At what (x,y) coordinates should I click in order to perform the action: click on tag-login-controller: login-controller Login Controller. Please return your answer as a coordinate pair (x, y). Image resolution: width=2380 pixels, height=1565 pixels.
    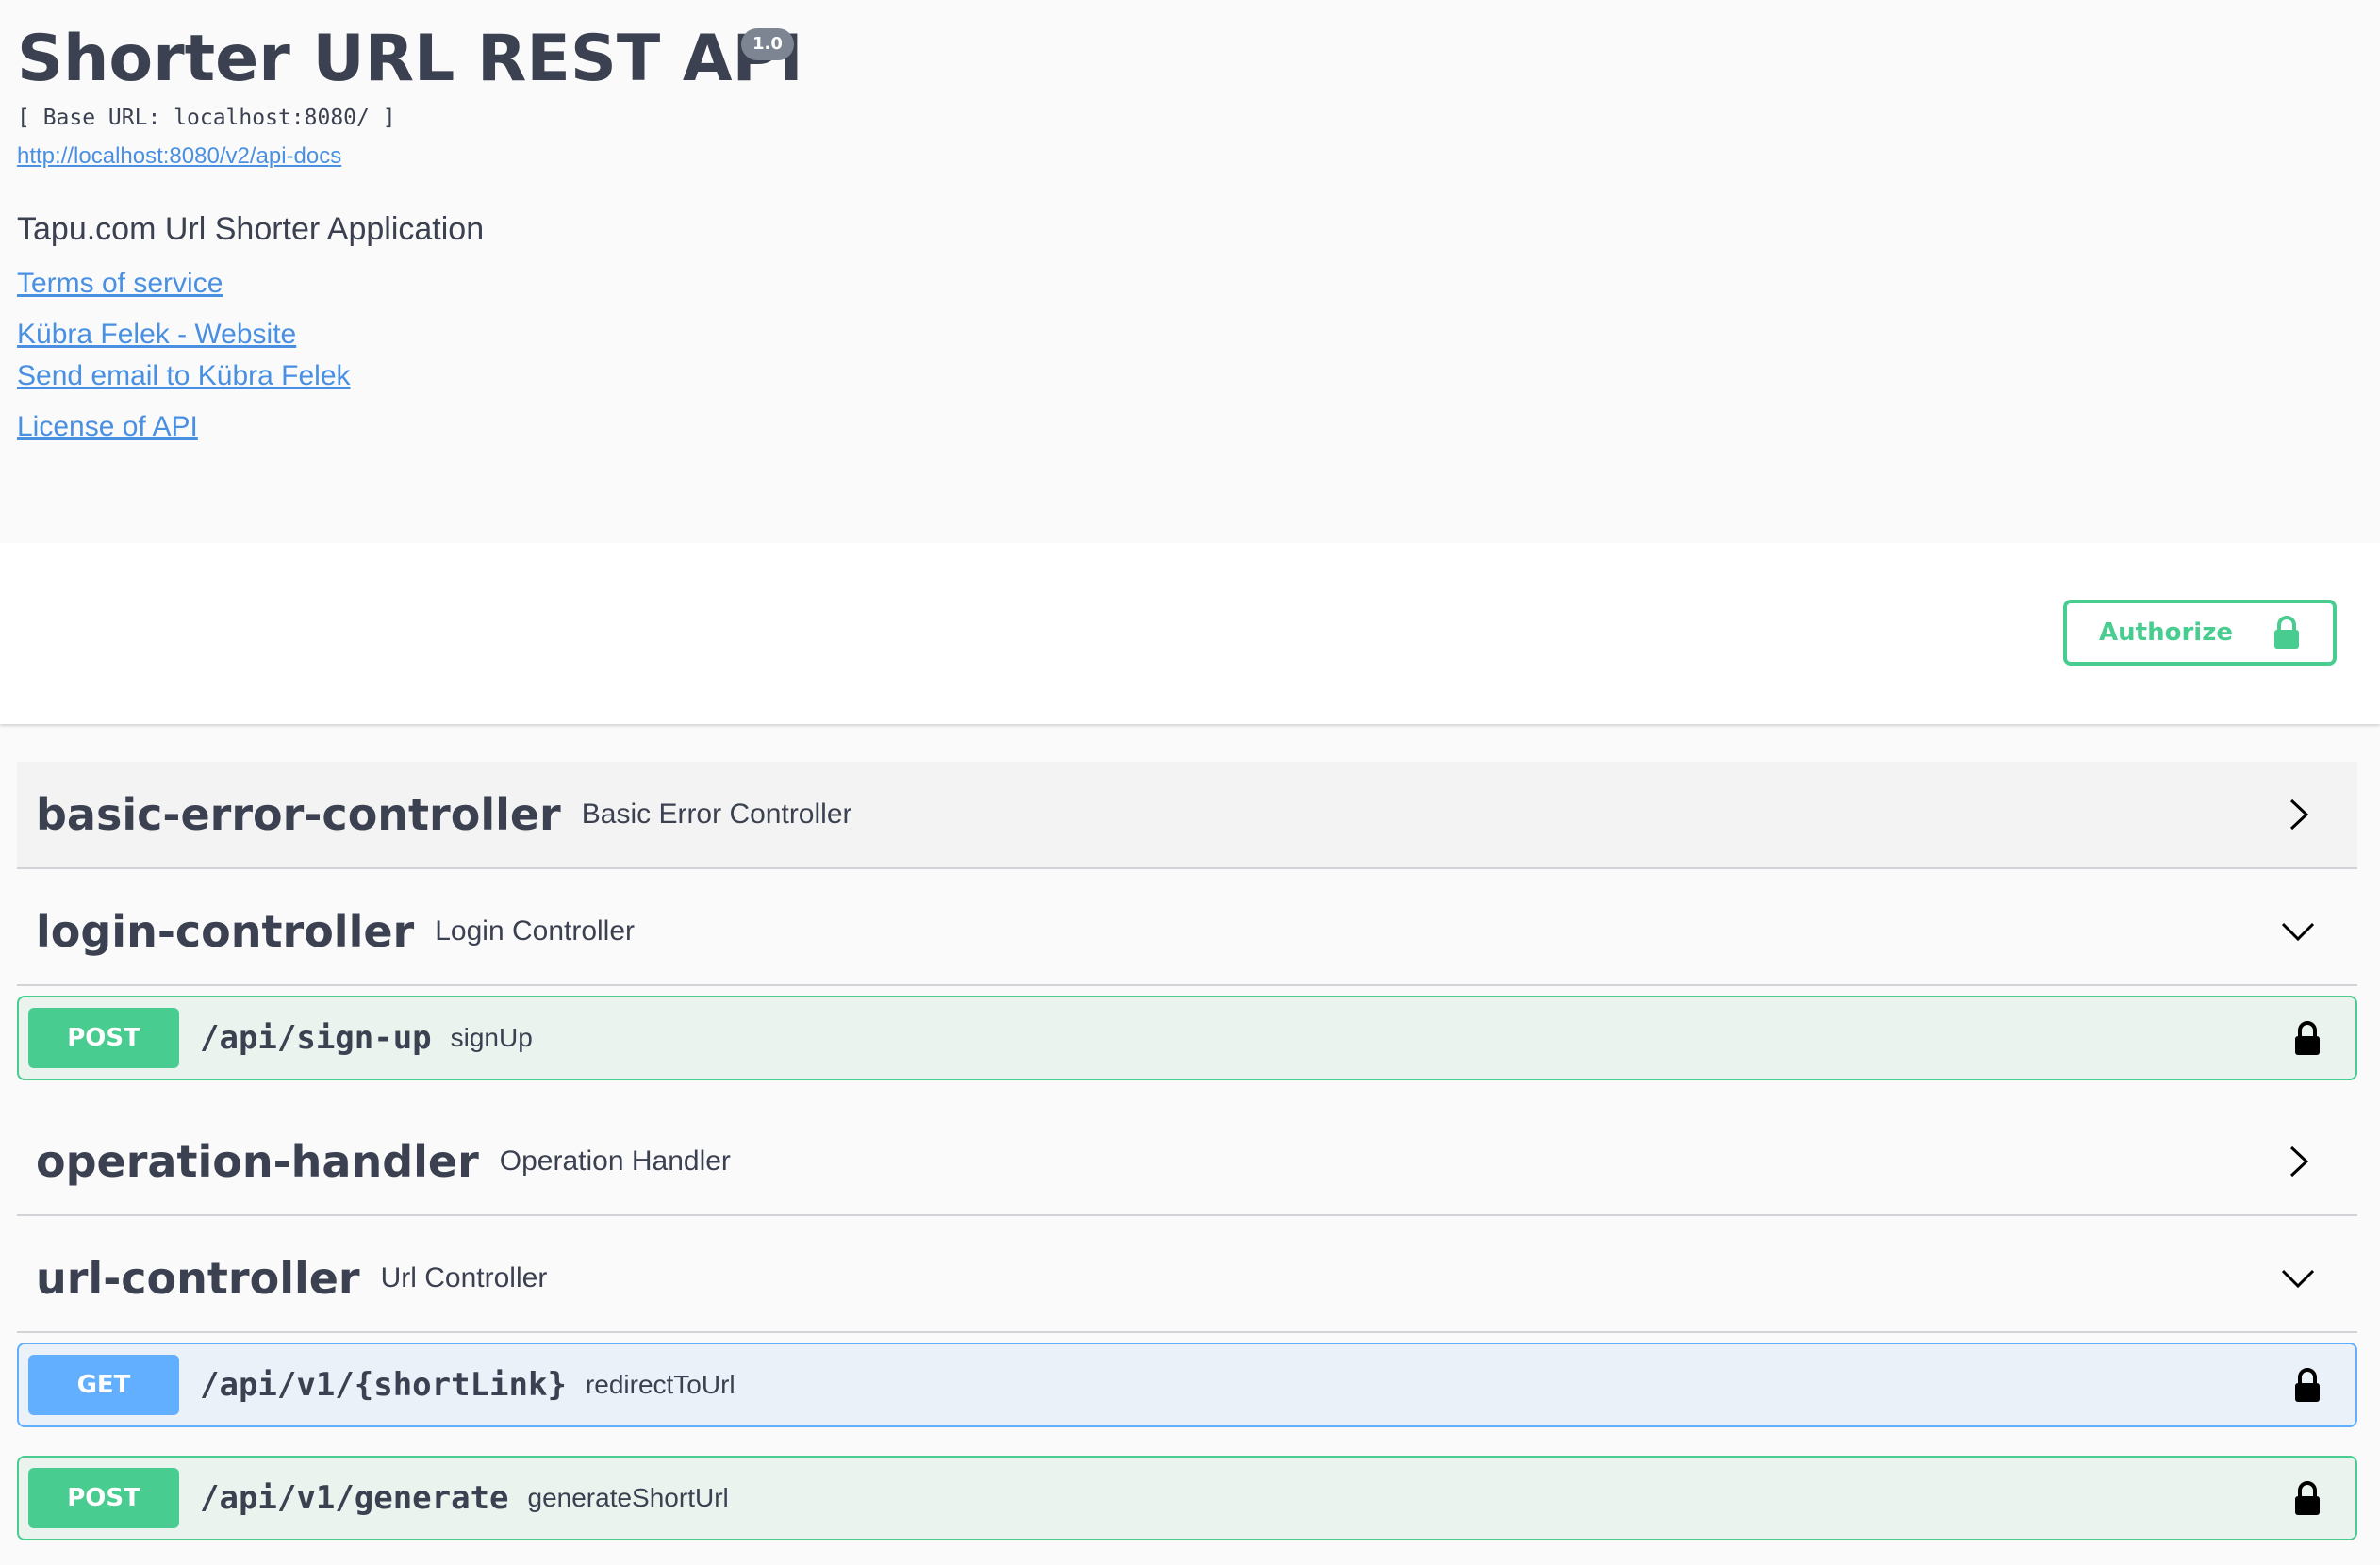
    Looking at the image, I should click on (1187, 932).